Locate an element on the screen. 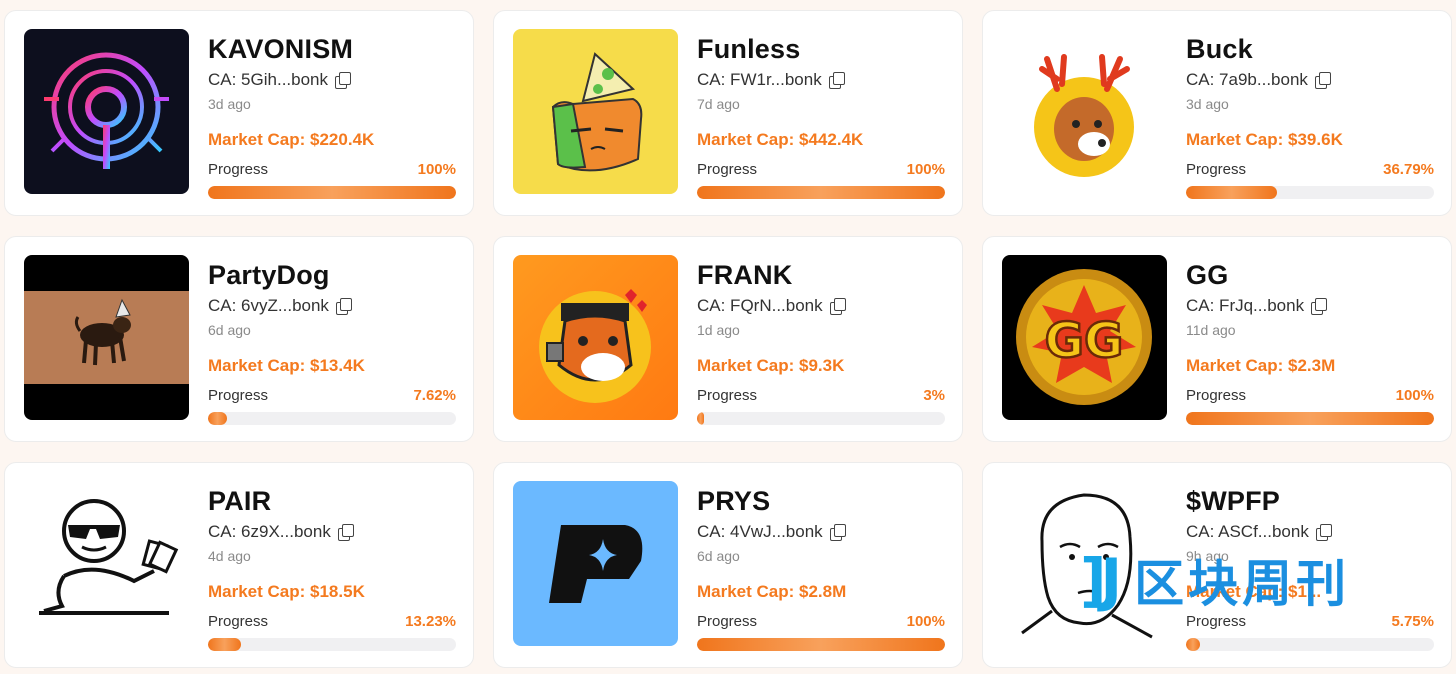 This screenshot has height=674, width=1456. contract-address: CA: FW1r...bonk is located at coordinates (759, 79).